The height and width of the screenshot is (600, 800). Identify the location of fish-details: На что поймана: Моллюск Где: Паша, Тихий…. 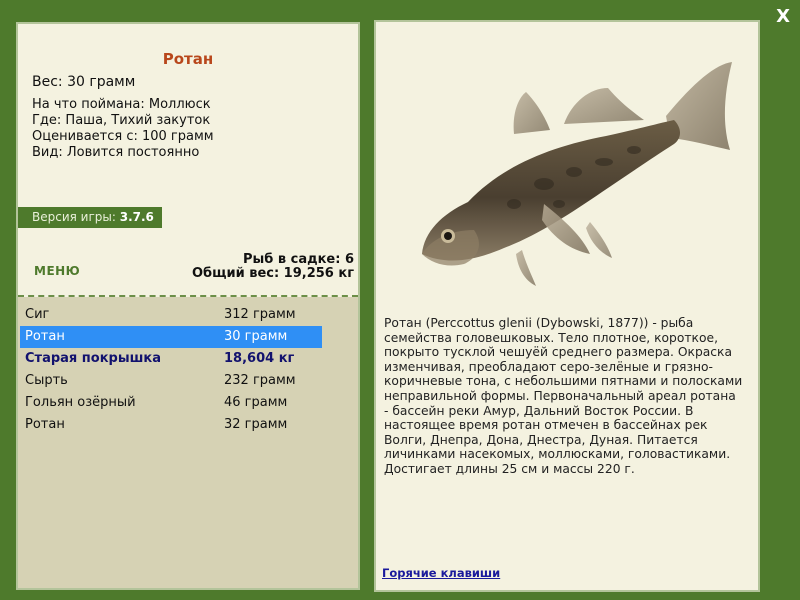
(123, 129).